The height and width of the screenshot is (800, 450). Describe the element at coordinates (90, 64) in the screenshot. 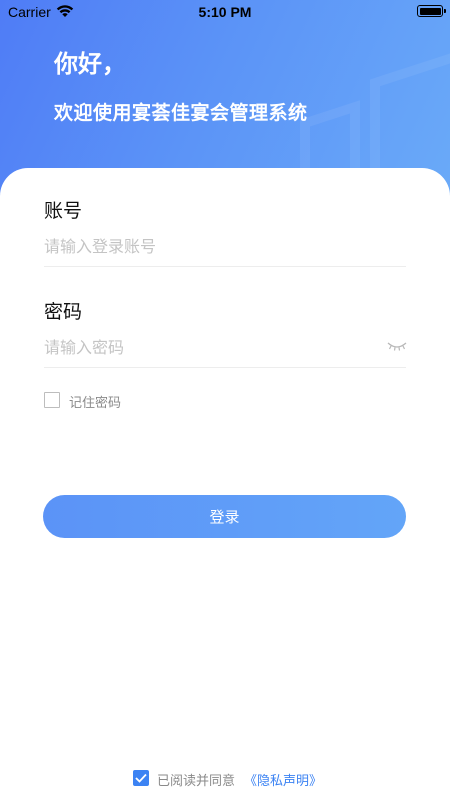

I see `greeting-title: 你好，` at that location.